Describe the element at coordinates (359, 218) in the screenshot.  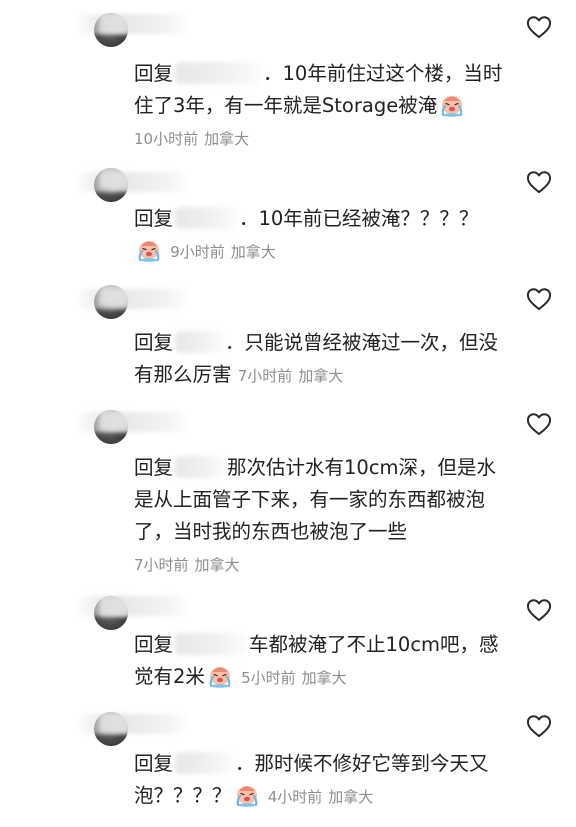
I see `comment-text: ．10年前已经被淹？？？？` at that location.